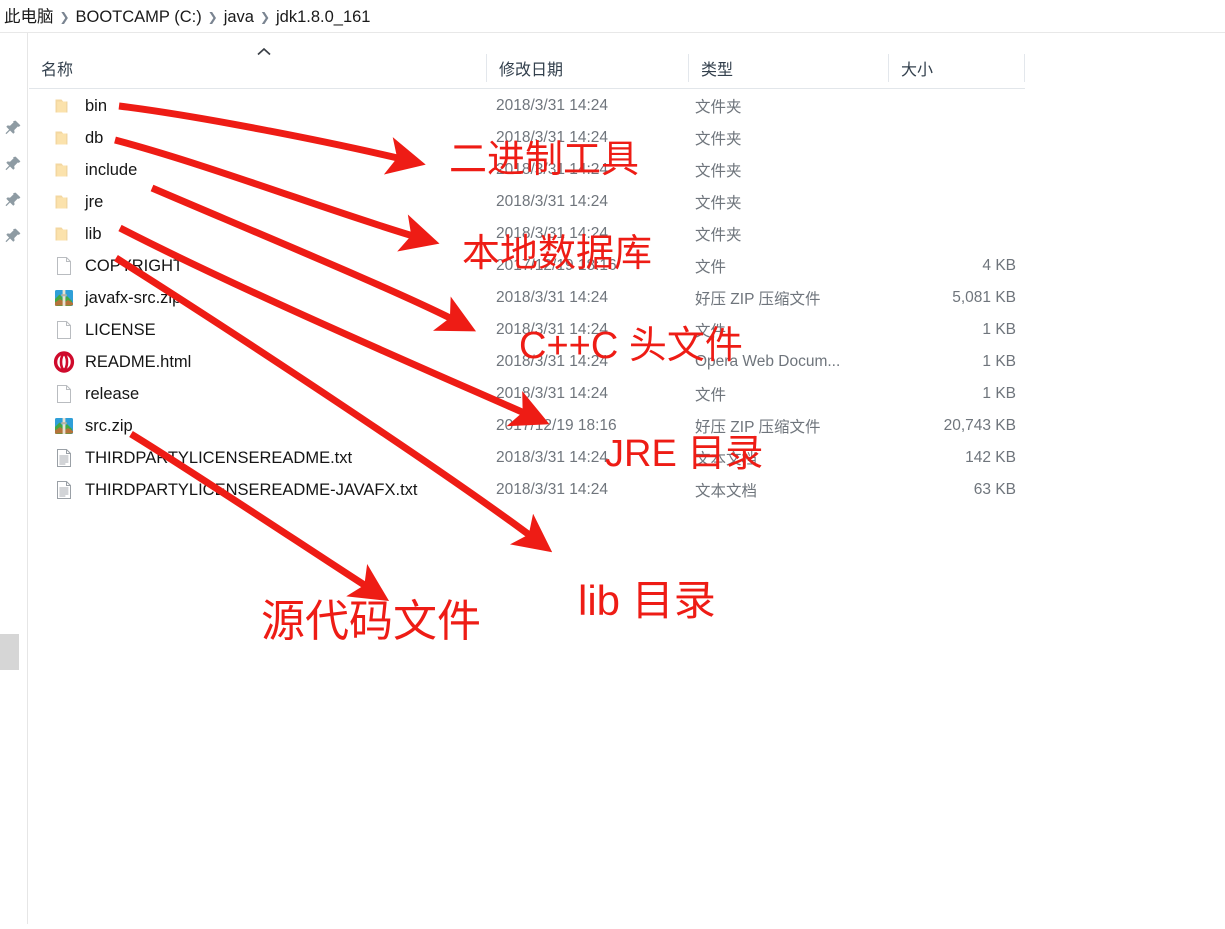 This screenshot has height=929, width=1225. I want to click on file-name-cell: bin, so click(68, 106).